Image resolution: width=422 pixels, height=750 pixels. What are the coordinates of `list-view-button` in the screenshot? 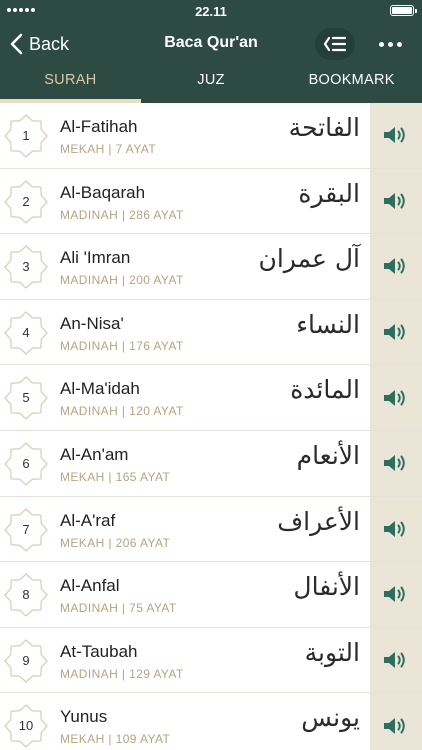 It's located at (335, 44).